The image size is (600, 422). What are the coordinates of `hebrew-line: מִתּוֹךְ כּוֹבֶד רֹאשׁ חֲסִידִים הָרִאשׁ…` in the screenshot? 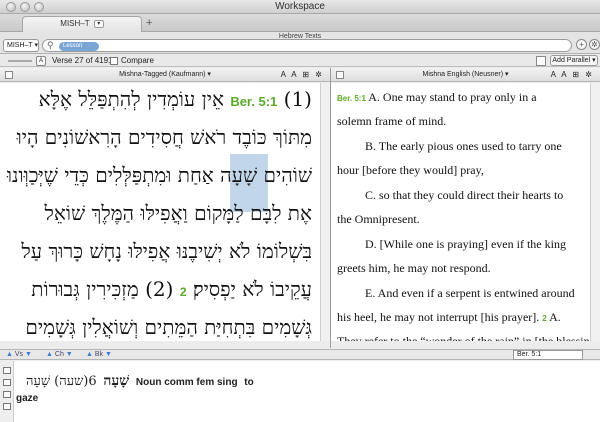 It's located at (164, 137).